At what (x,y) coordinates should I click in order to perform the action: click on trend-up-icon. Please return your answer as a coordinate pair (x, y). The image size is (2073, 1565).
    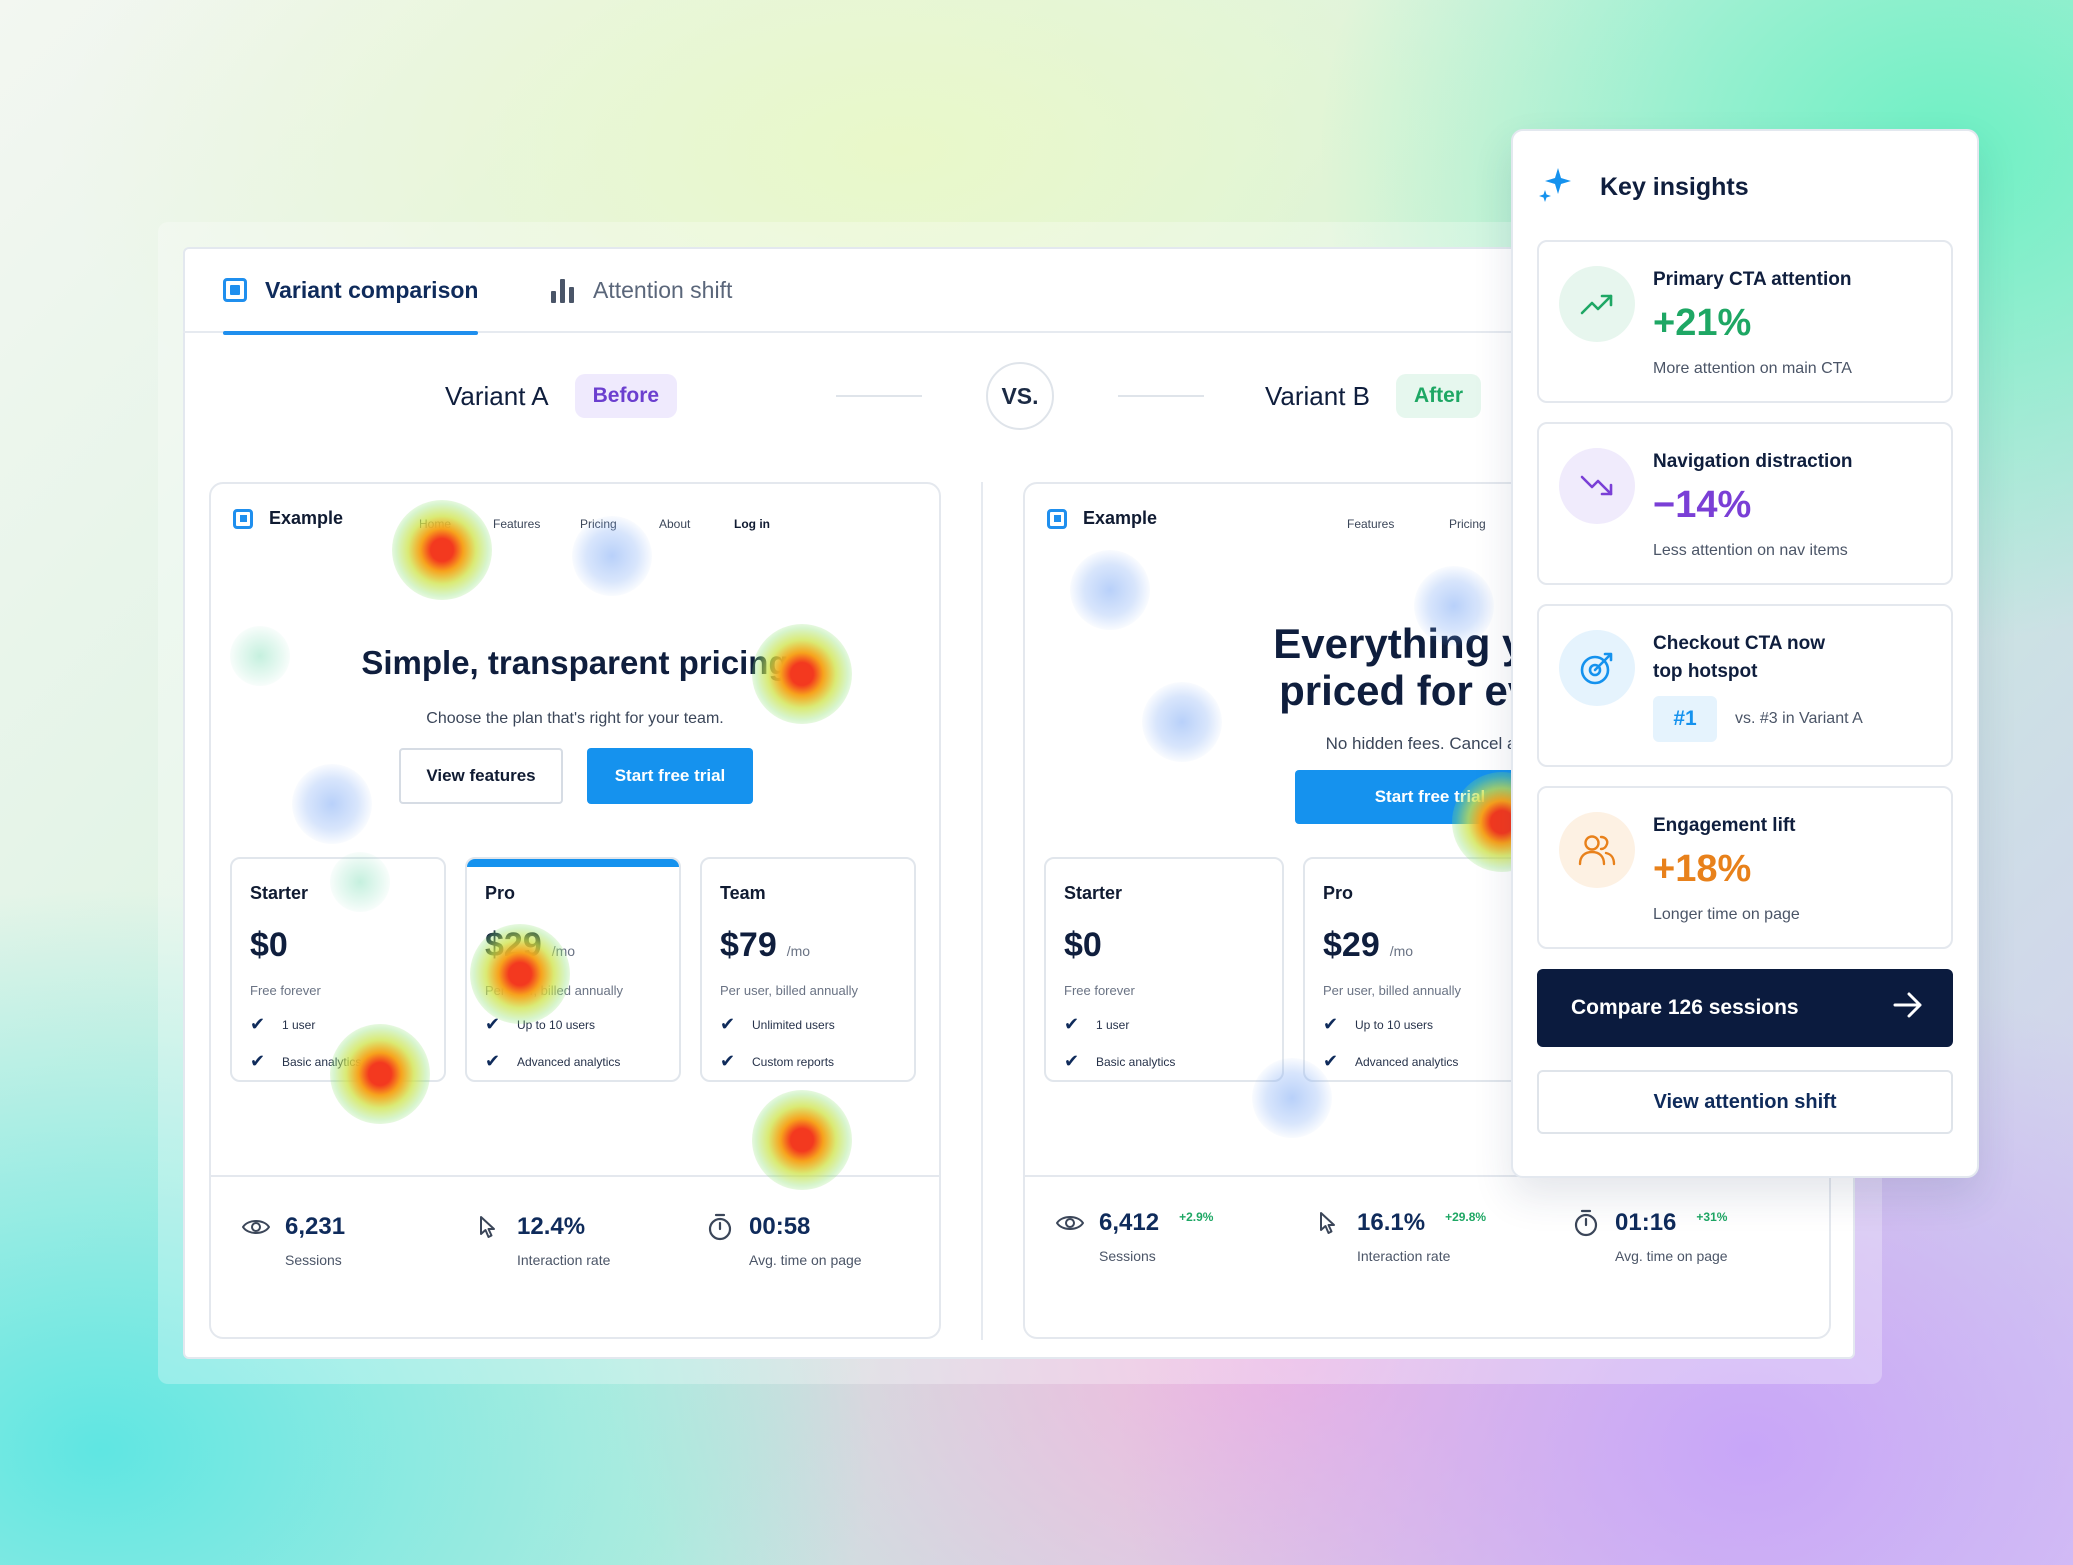
    Looking at the image, I should click on (1597, 304).